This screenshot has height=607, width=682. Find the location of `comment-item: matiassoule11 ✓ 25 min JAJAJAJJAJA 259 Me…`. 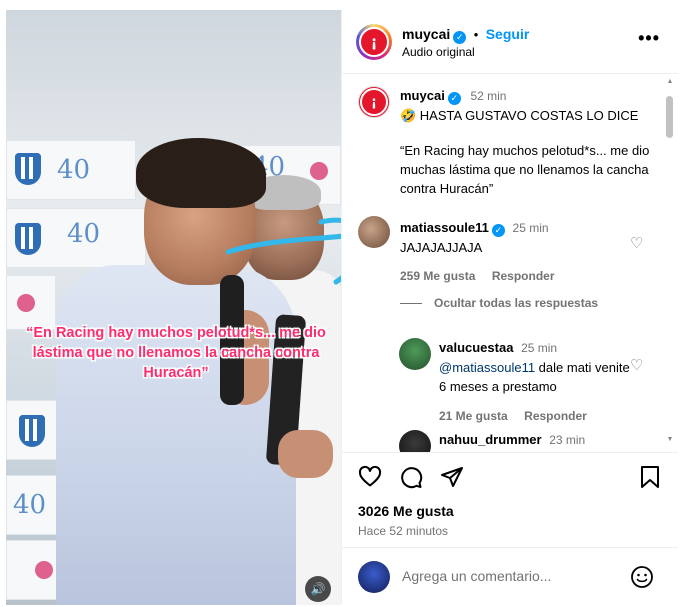

comment-item: matiassoule11 ✓ 25 min JAJAJAJJAJA 259 Me… is located at coordinates (515, 251).